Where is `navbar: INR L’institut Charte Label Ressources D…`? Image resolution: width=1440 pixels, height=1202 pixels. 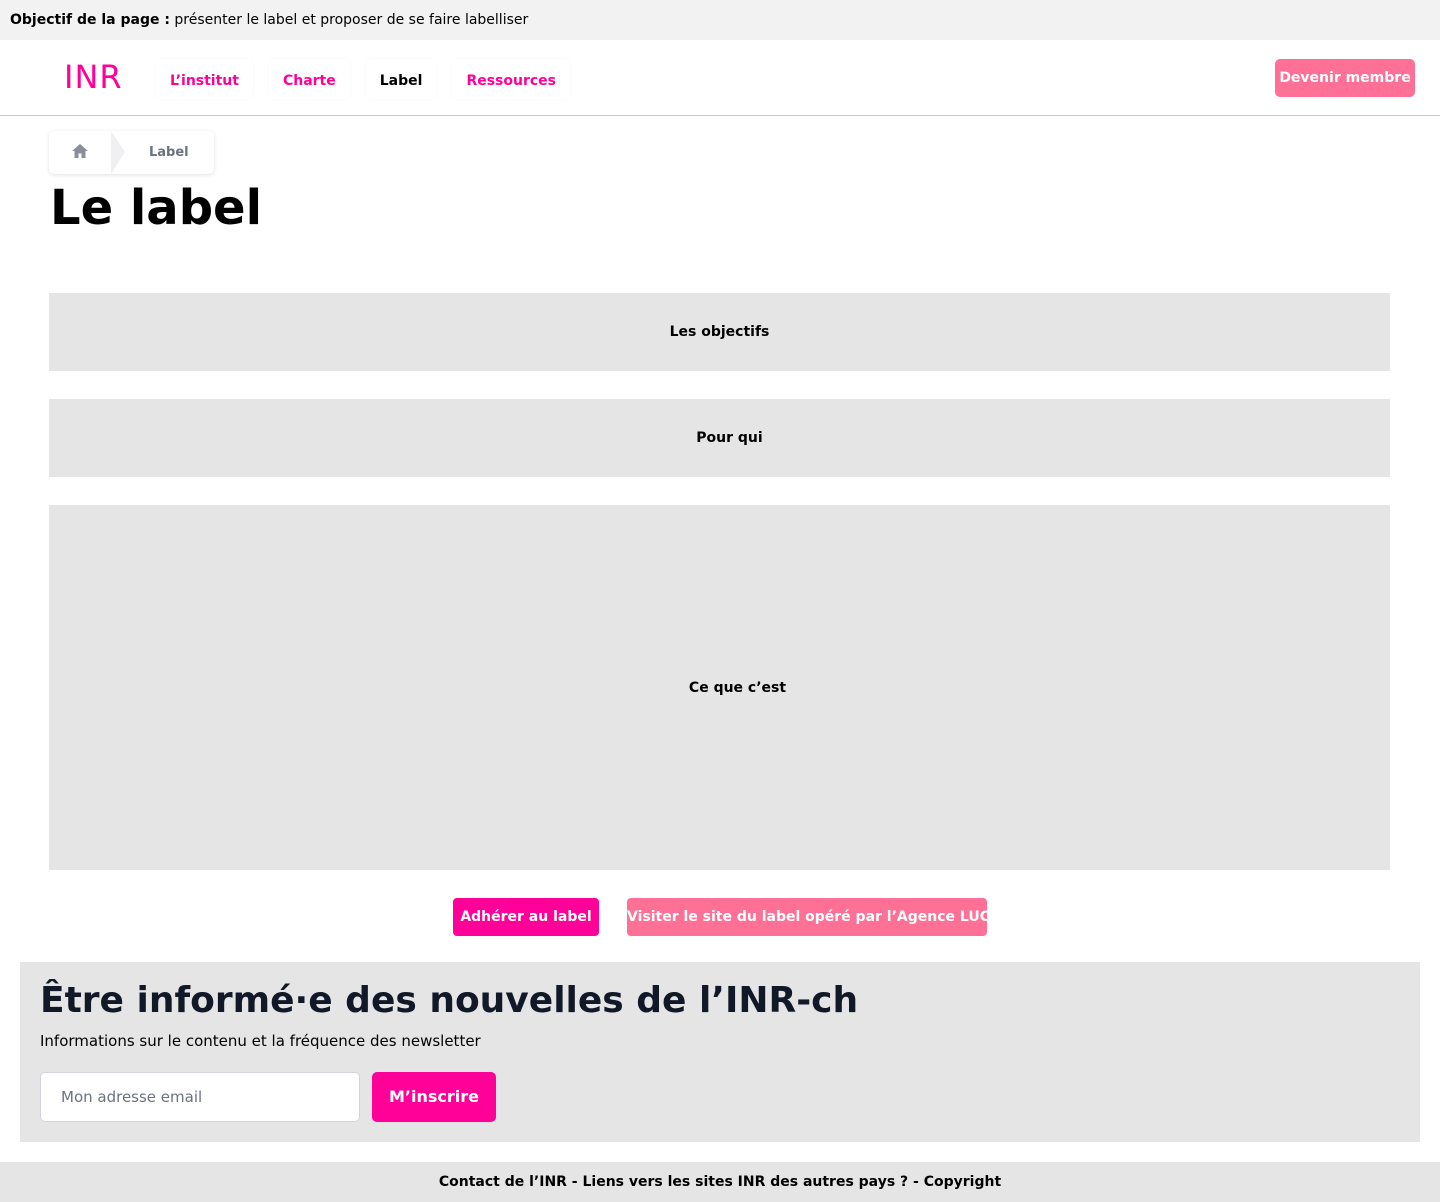 navbar: INR L’institut Charte Label Ressources D… is located at coordinates (720, 78).